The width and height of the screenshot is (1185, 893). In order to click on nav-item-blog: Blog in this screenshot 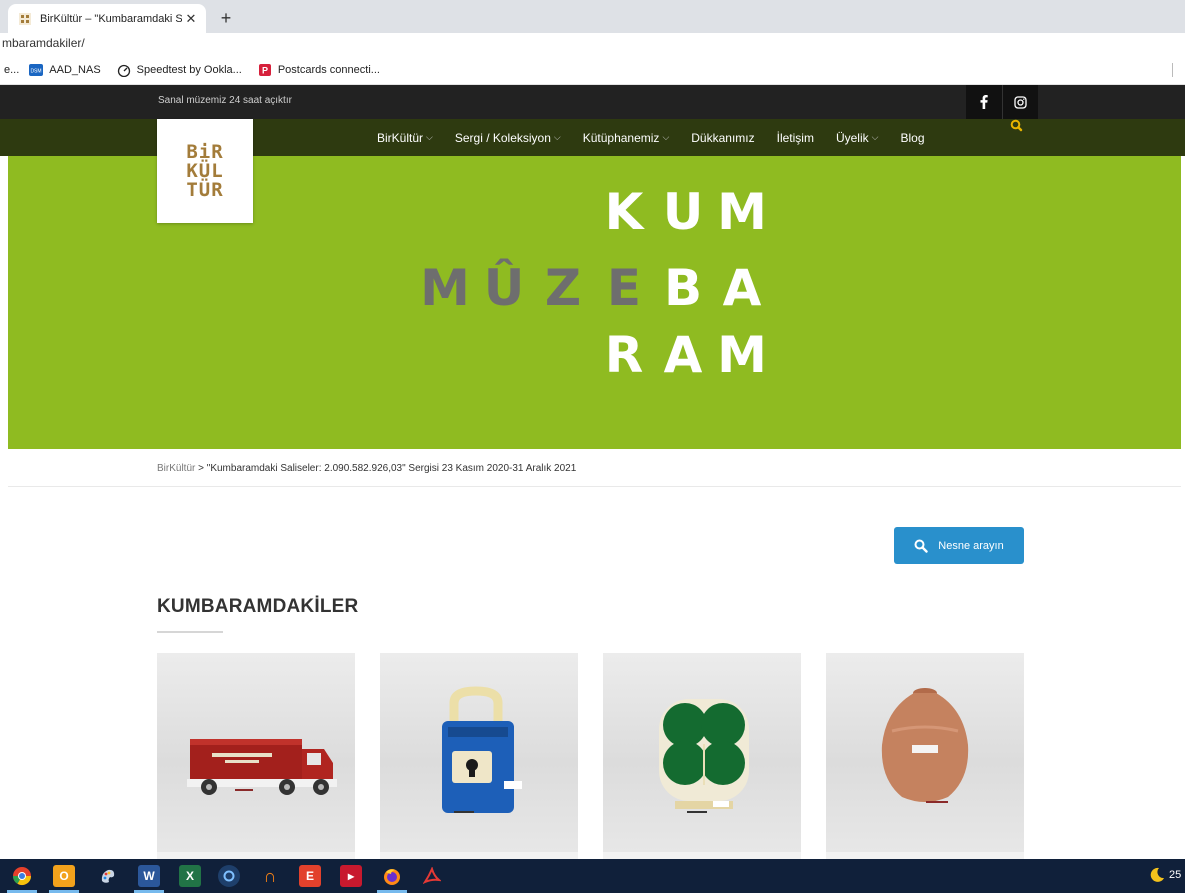, I will do `click(912, 138)`.